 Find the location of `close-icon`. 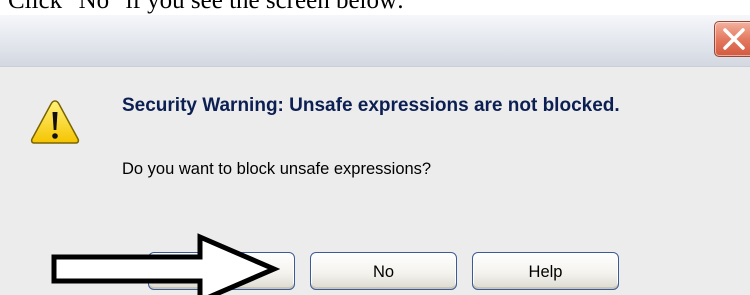

close-icon is located at coordinates (734, 39).